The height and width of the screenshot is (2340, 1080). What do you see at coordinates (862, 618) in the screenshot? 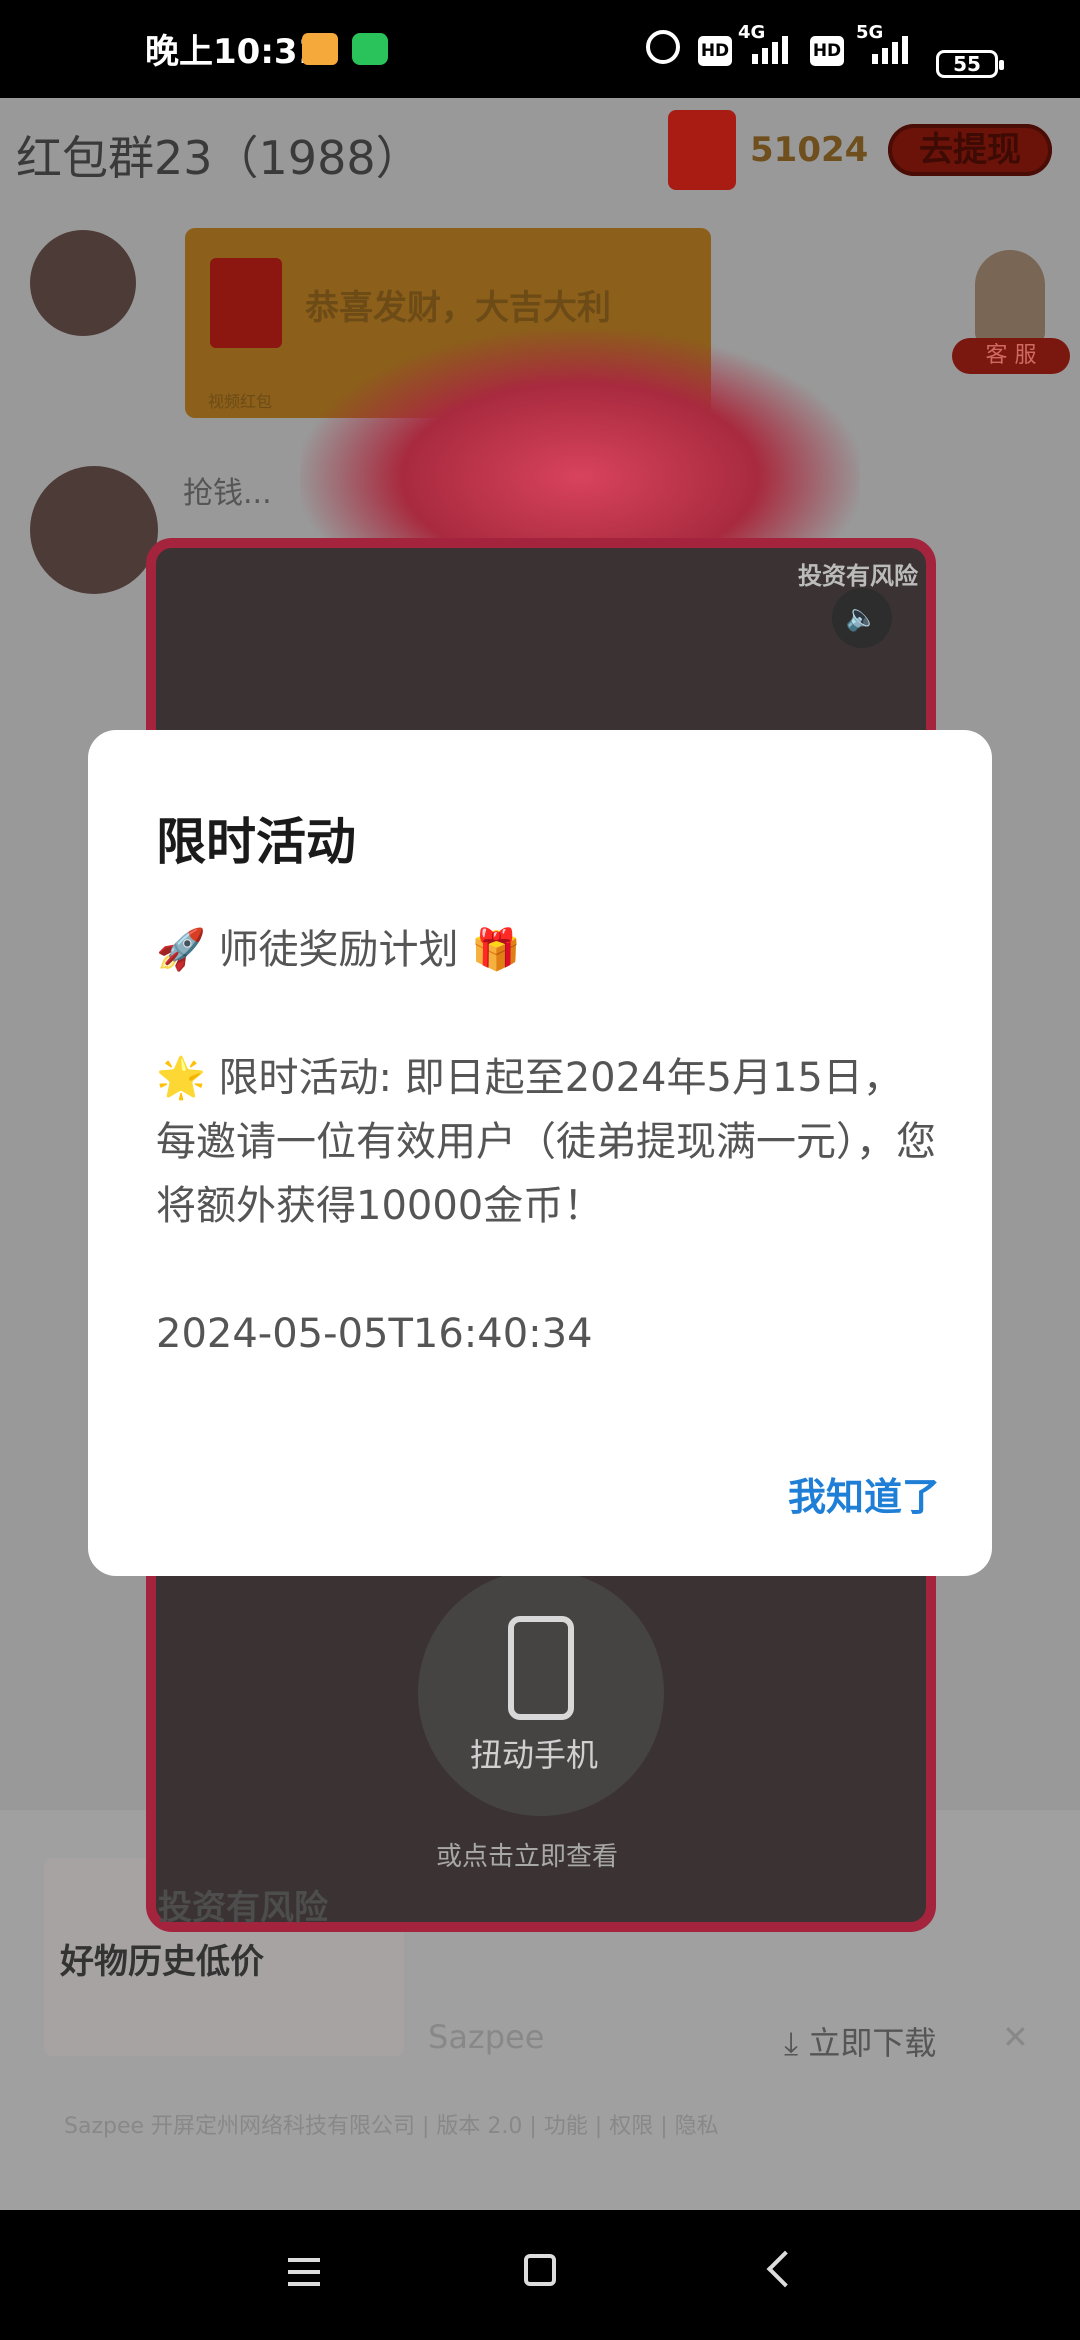
I see `sound-icon: 🔈` at bounding box center [862, 618].